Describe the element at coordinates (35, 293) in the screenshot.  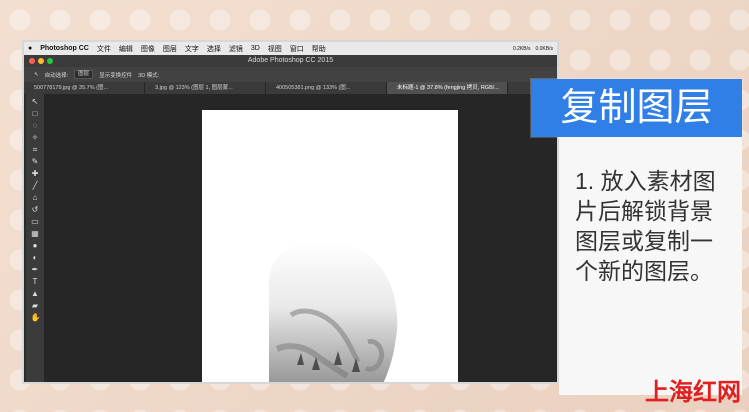
I see `path-selection-tool-icon: ▲` at that location.